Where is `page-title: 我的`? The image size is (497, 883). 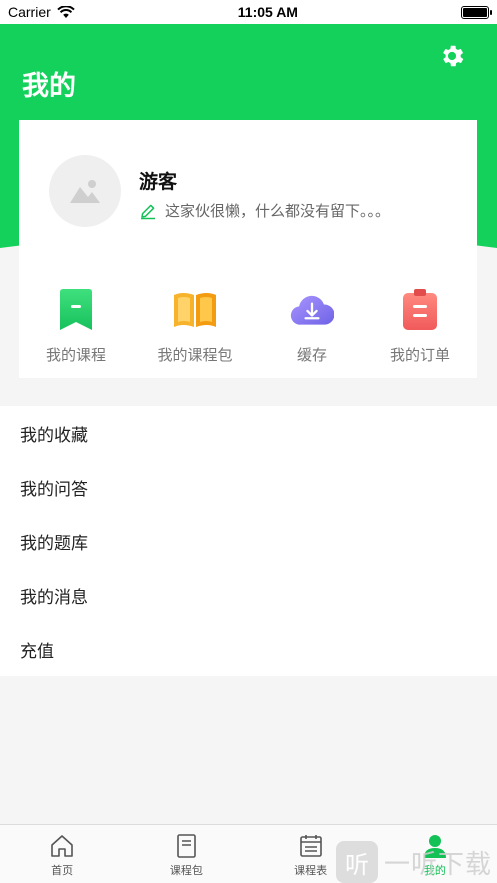 page-title: 我的 is located at coordinates (49, 86).